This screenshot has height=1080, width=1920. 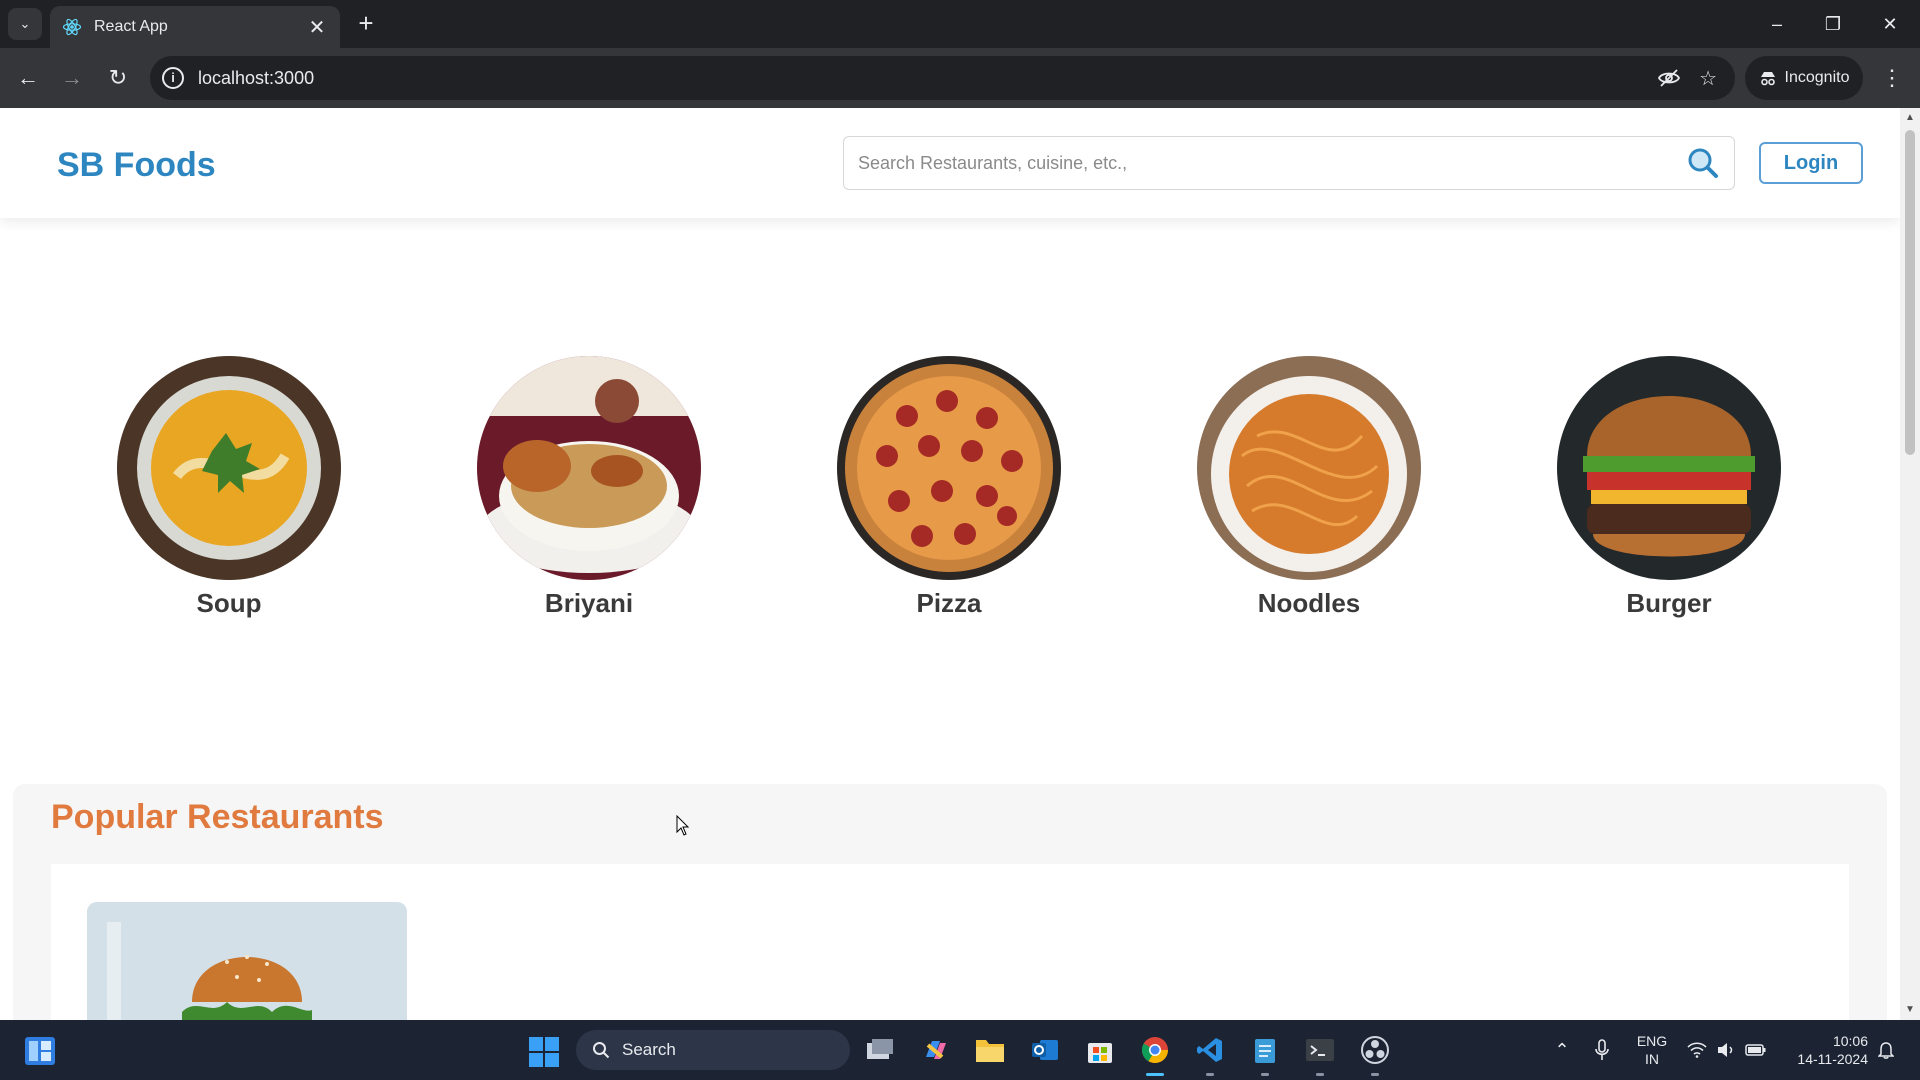 What do you see at coordinates (960, 1050) in the screenshot?
I see `windows-taskbar: Search ⌃ ENG IN 10:06 14-11-2024` at bounding box center [960, 1050].